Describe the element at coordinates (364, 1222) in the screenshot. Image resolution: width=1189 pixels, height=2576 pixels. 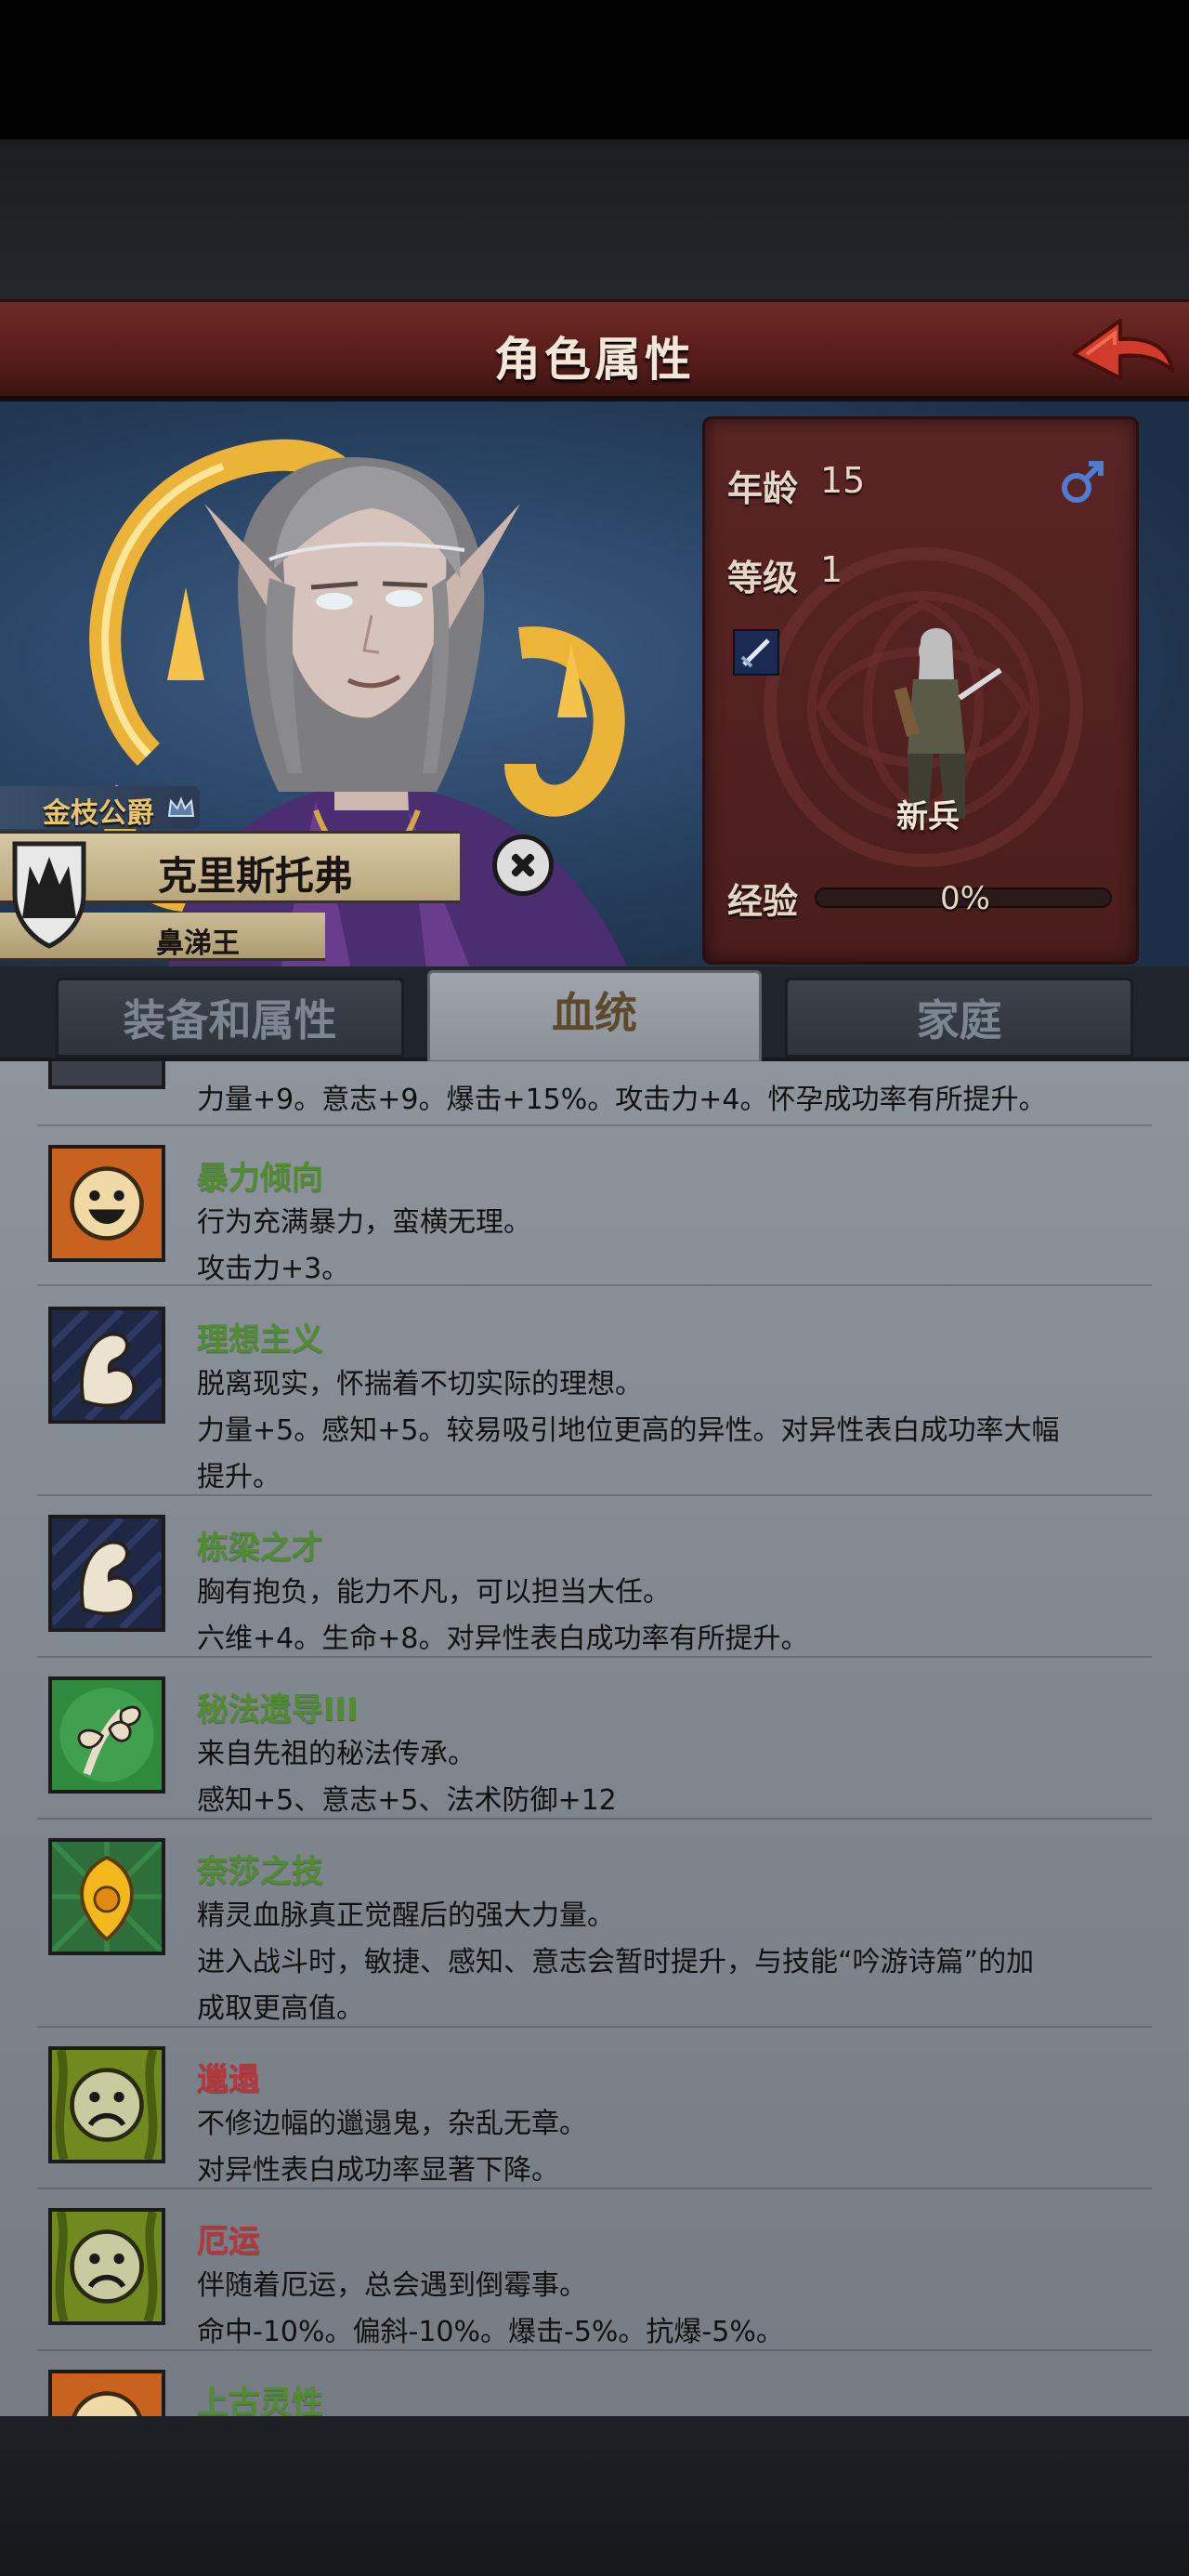
I see `trait-description: 行为充满暴力，蛮横无理。` at that location.